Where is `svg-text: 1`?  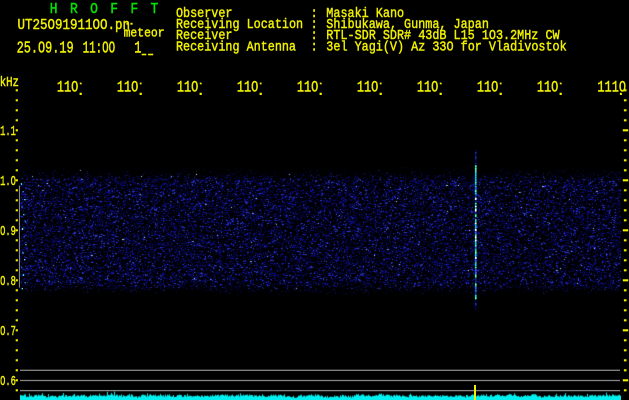 svg-text: 1 is located at coordinates (137, 49).